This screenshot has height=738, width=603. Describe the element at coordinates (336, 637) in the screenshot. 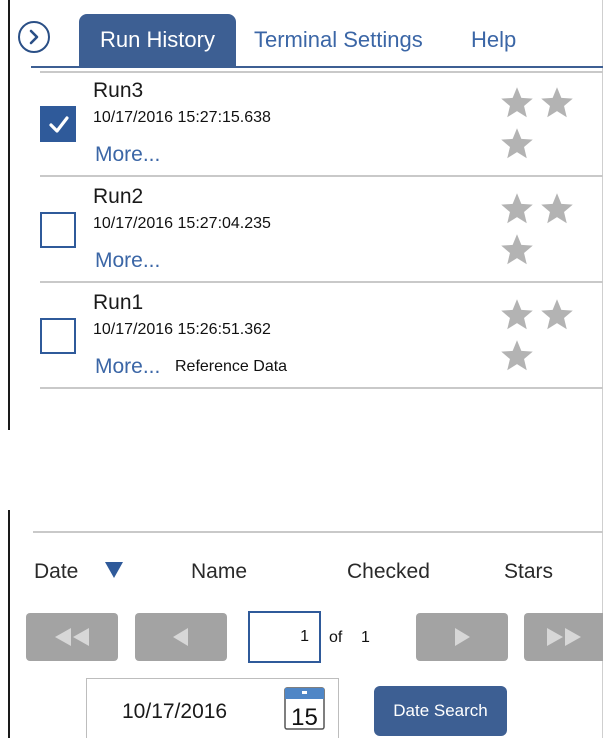

I see `page-of-label: of` at that location.